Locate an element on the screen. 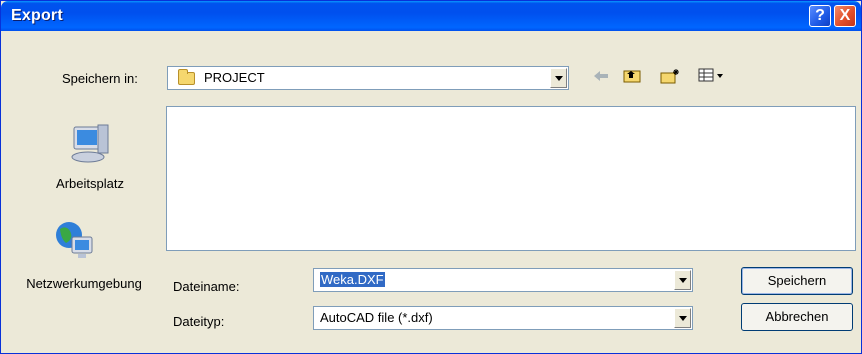 The image size is (862, 354). up-folder-button is located at coordinates (632, 78).